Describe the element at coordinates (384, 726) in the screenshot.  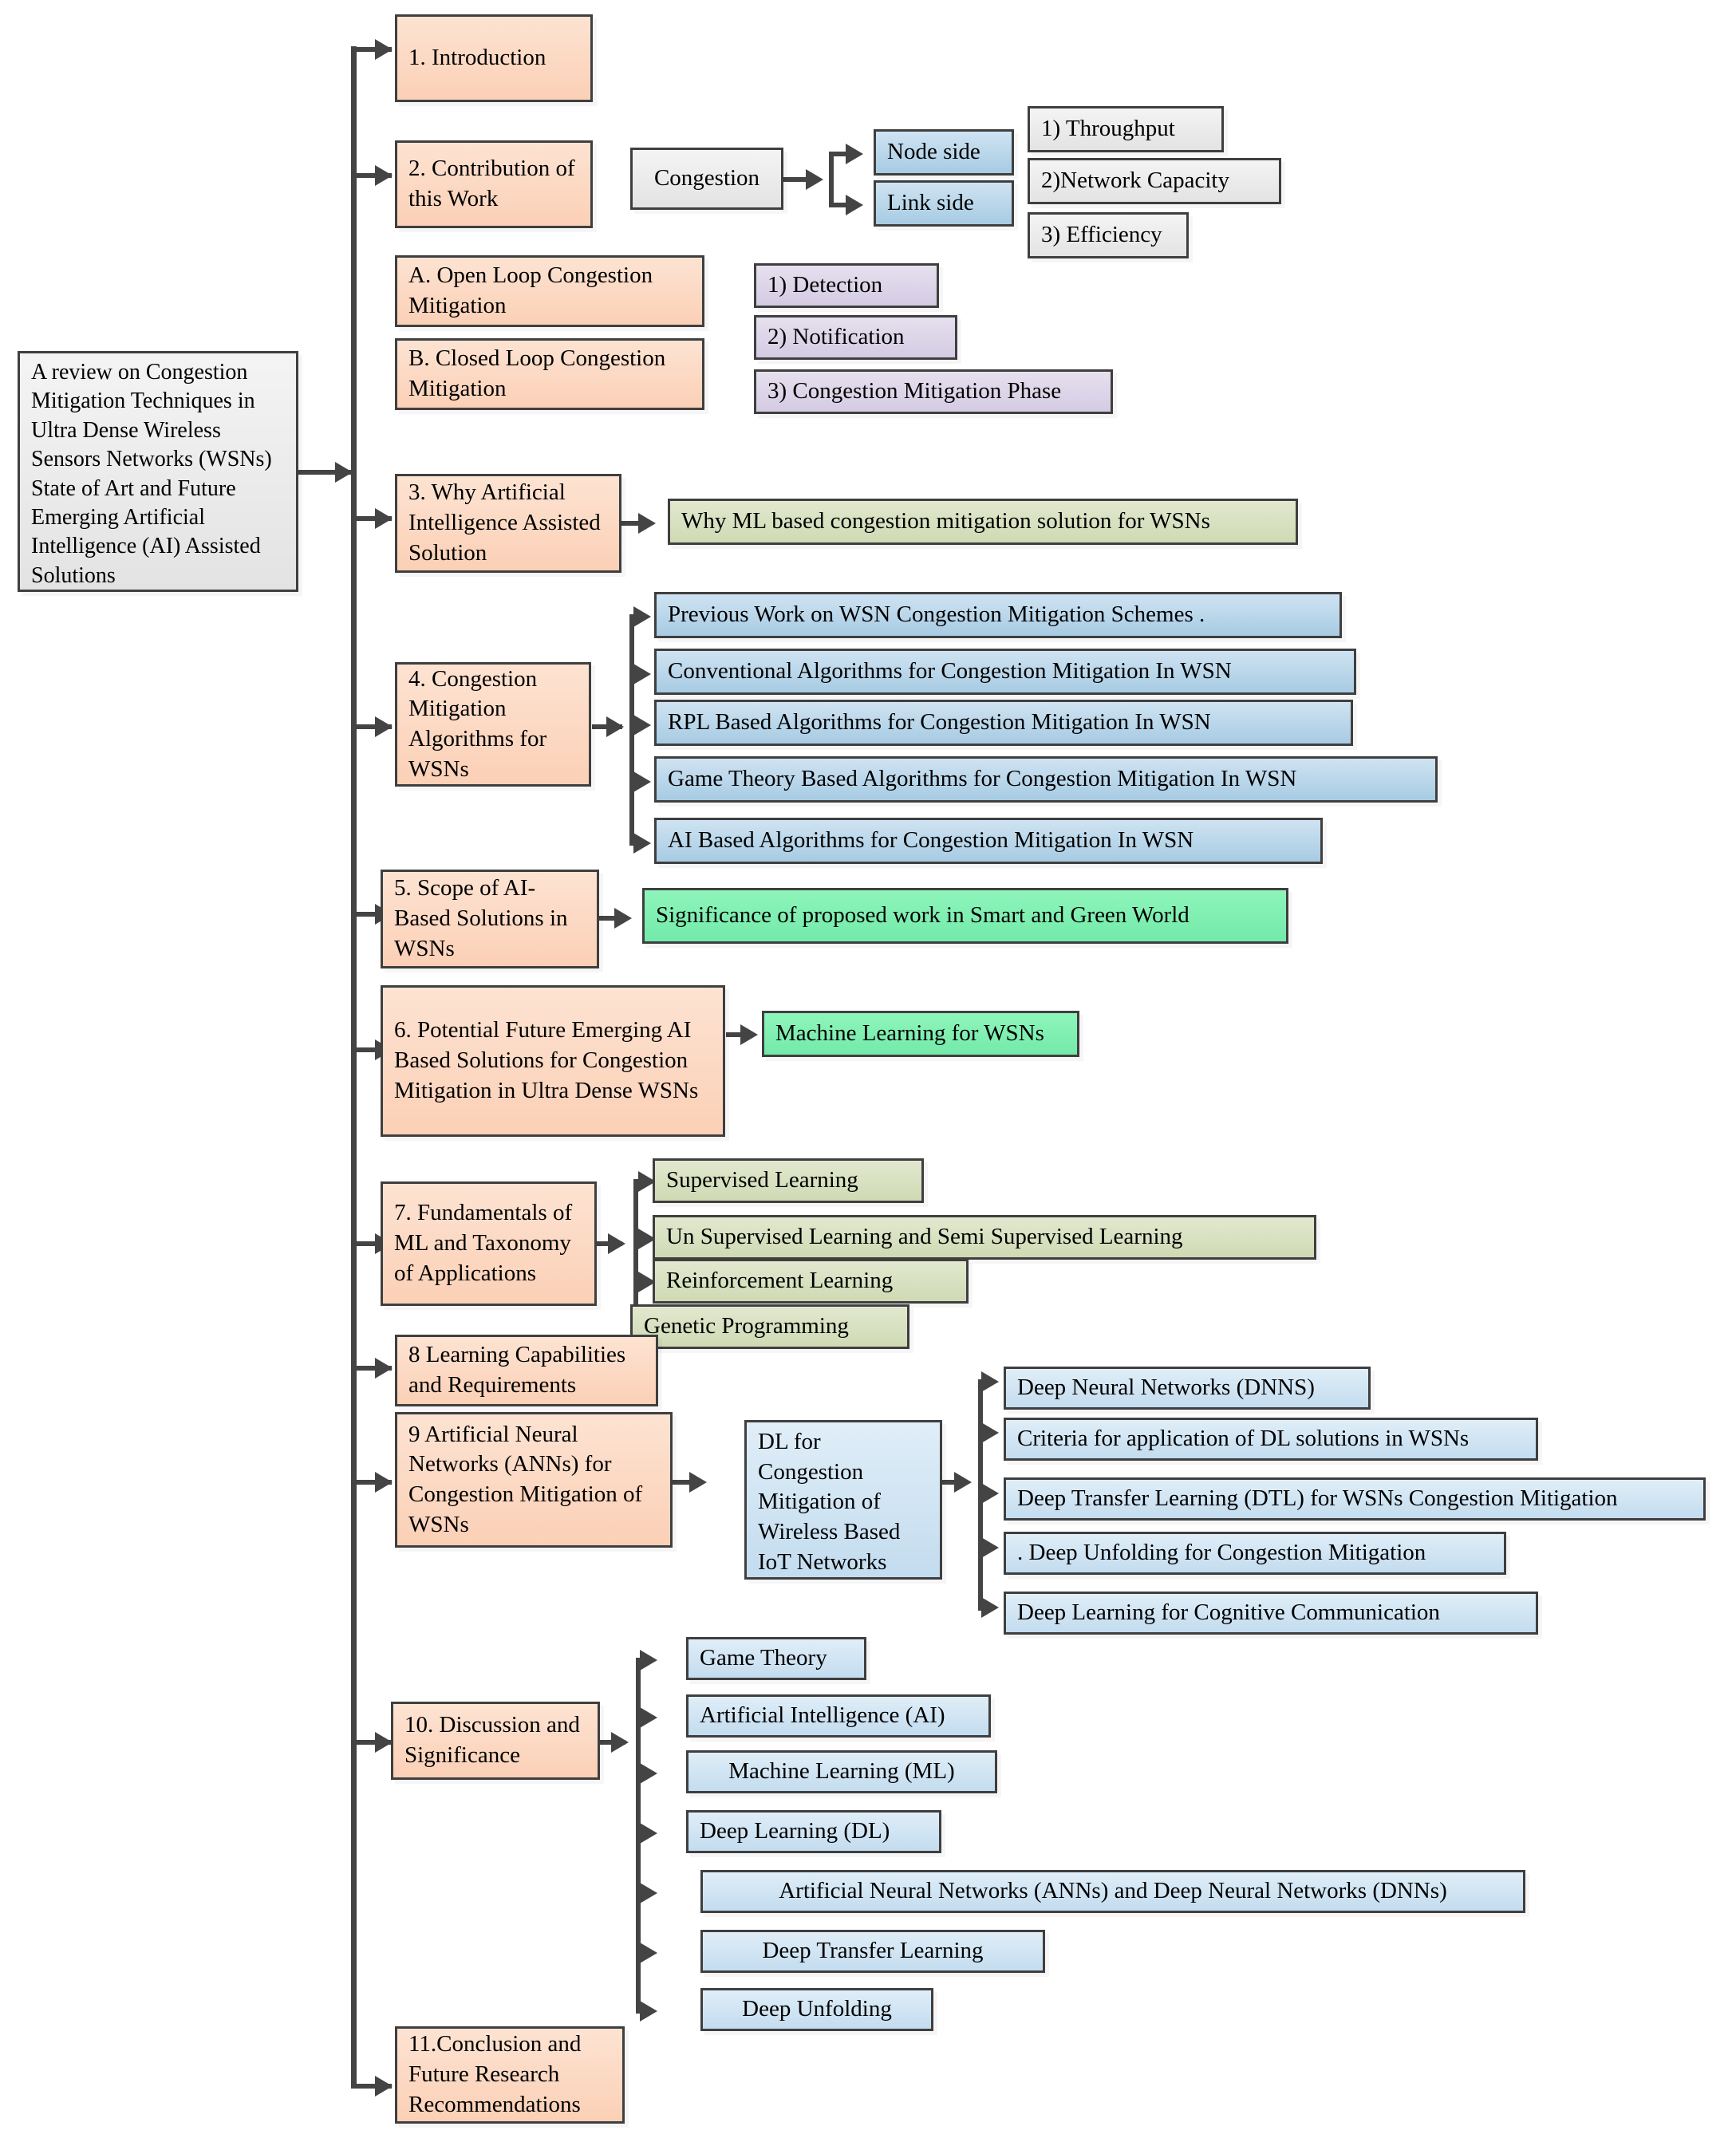
I see `arrow-s4` at that location.